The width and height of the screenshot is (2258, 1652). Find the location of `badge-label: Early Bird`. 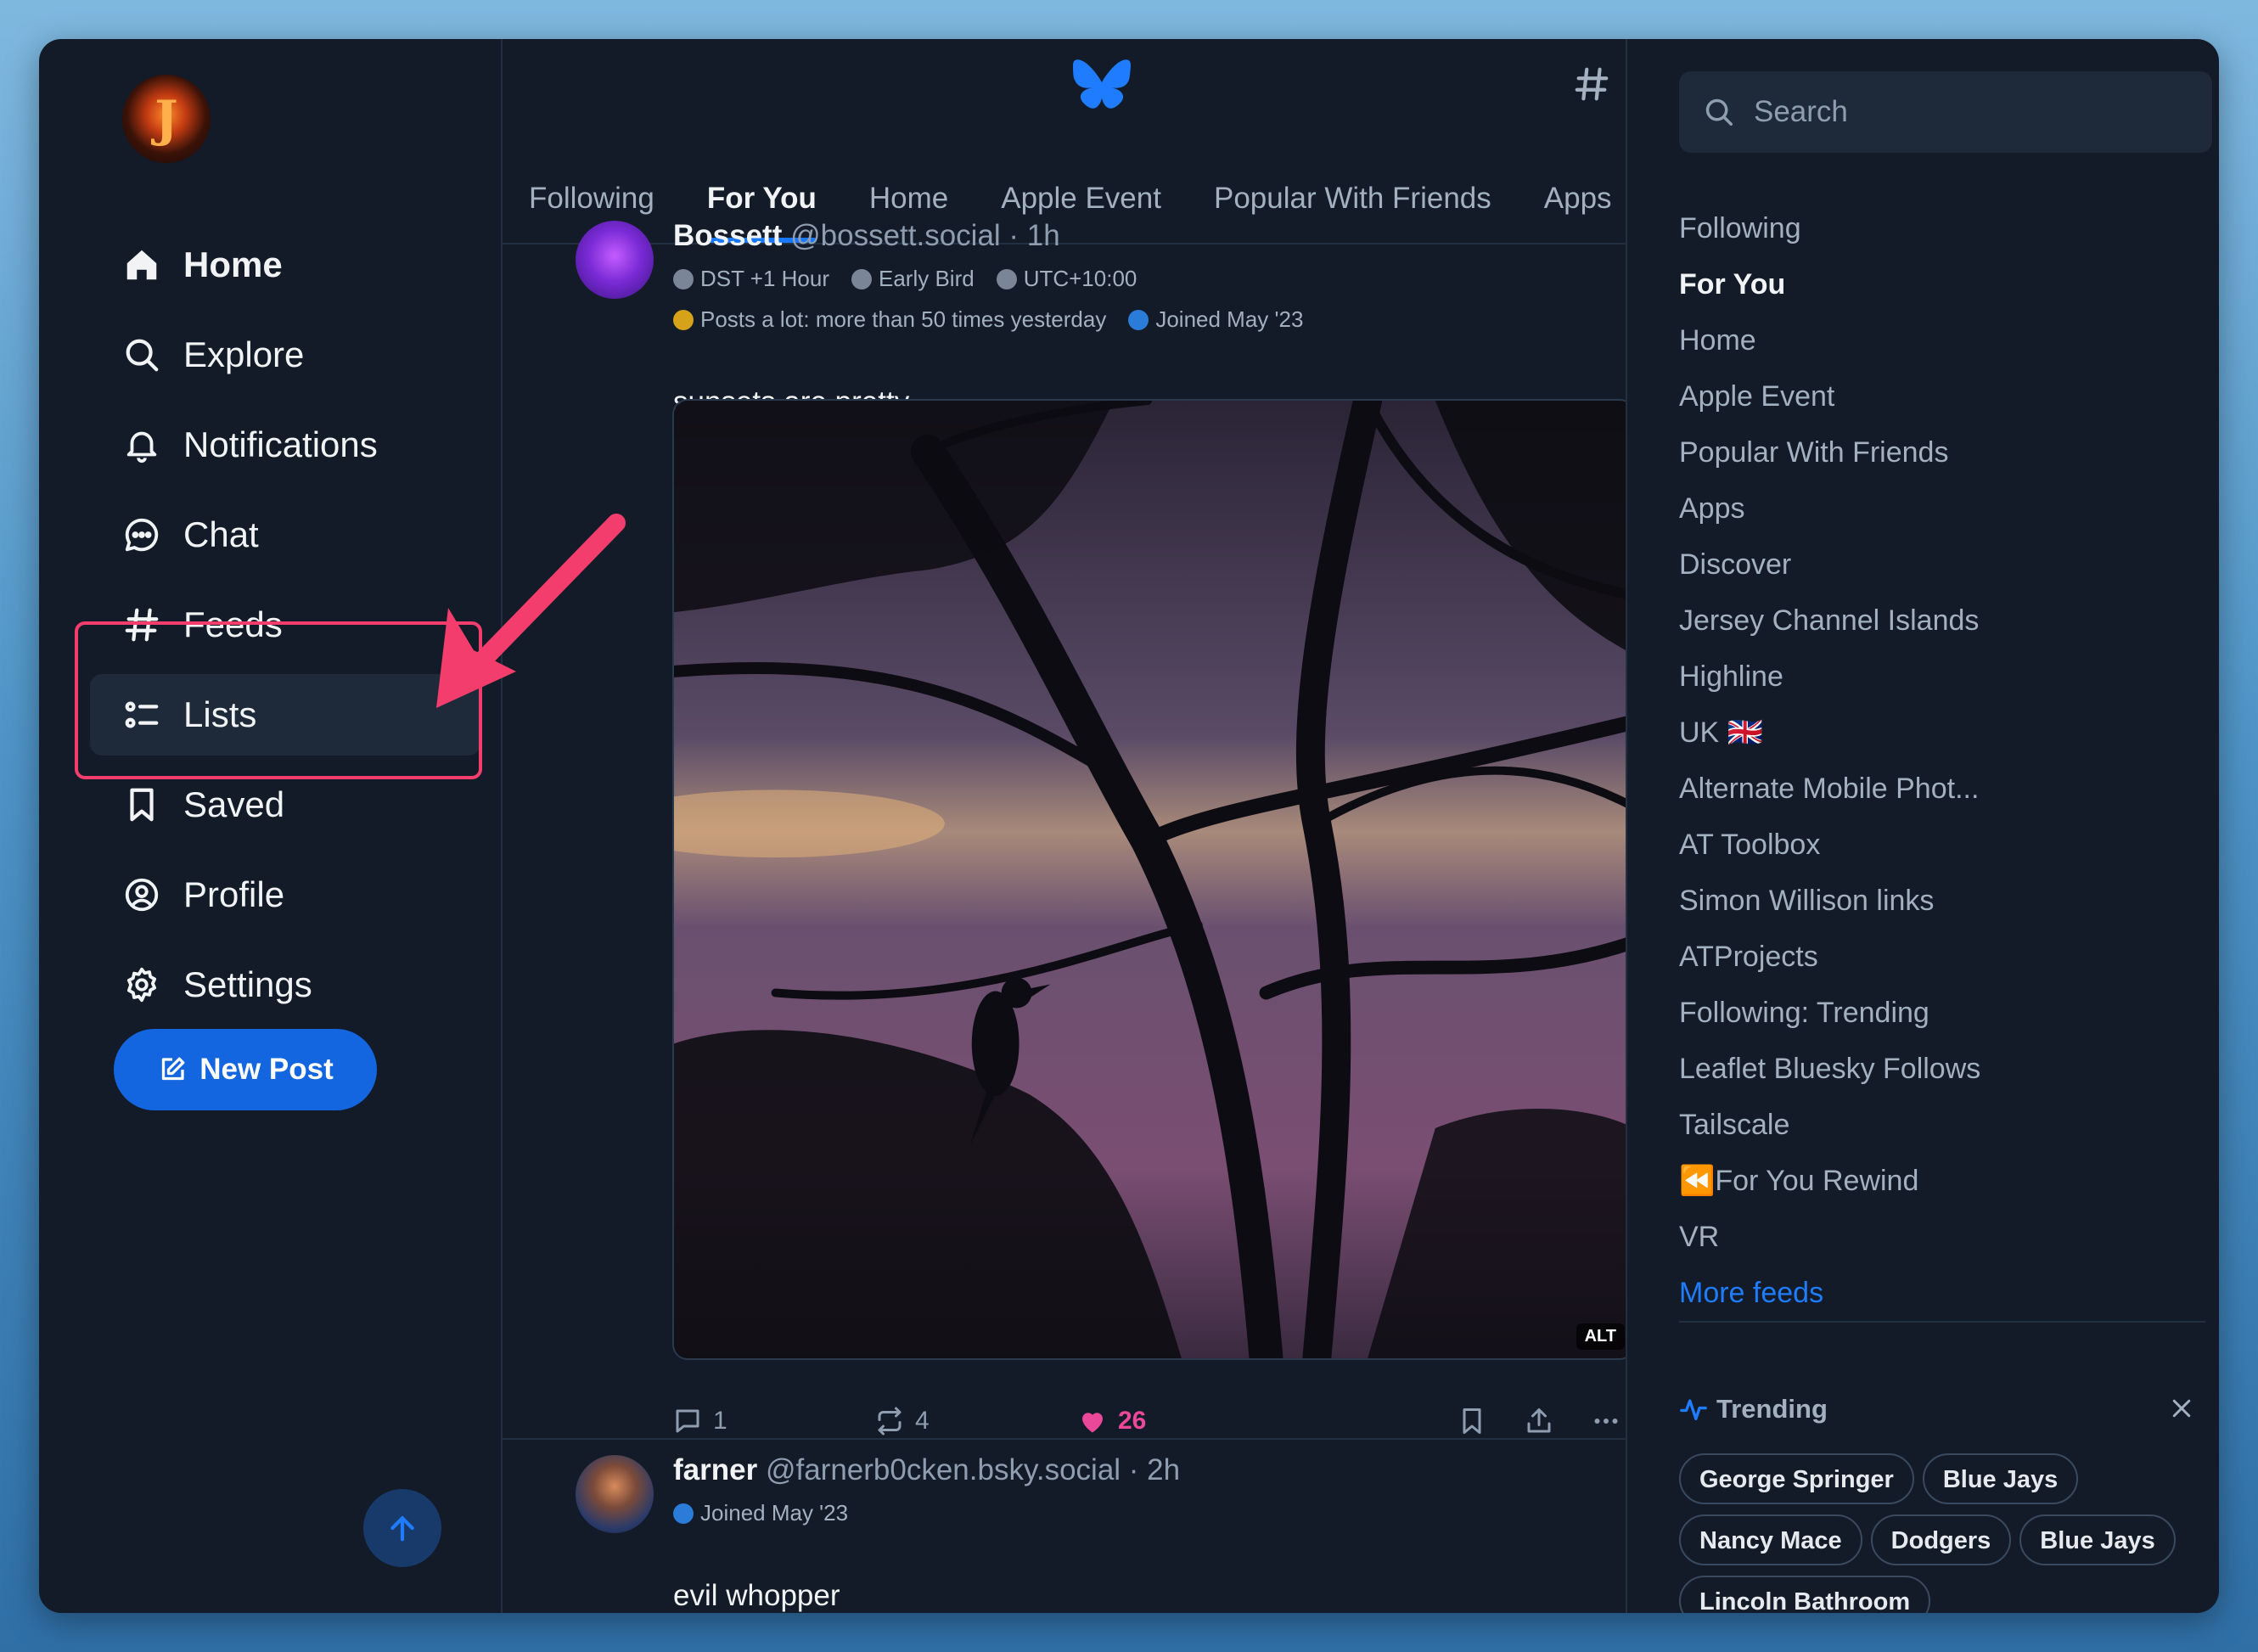

badge-label: Early Bird is located at coordinates (926, 278).